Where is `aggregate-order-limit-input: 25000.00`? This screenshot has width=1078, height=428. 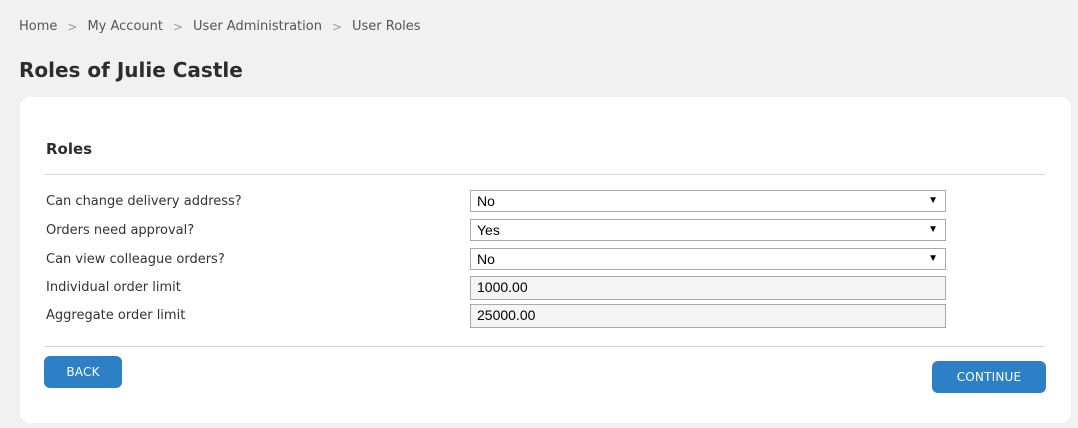 aggregate-order-limit-input: 25000.00 is located at coordinates (708, 316).